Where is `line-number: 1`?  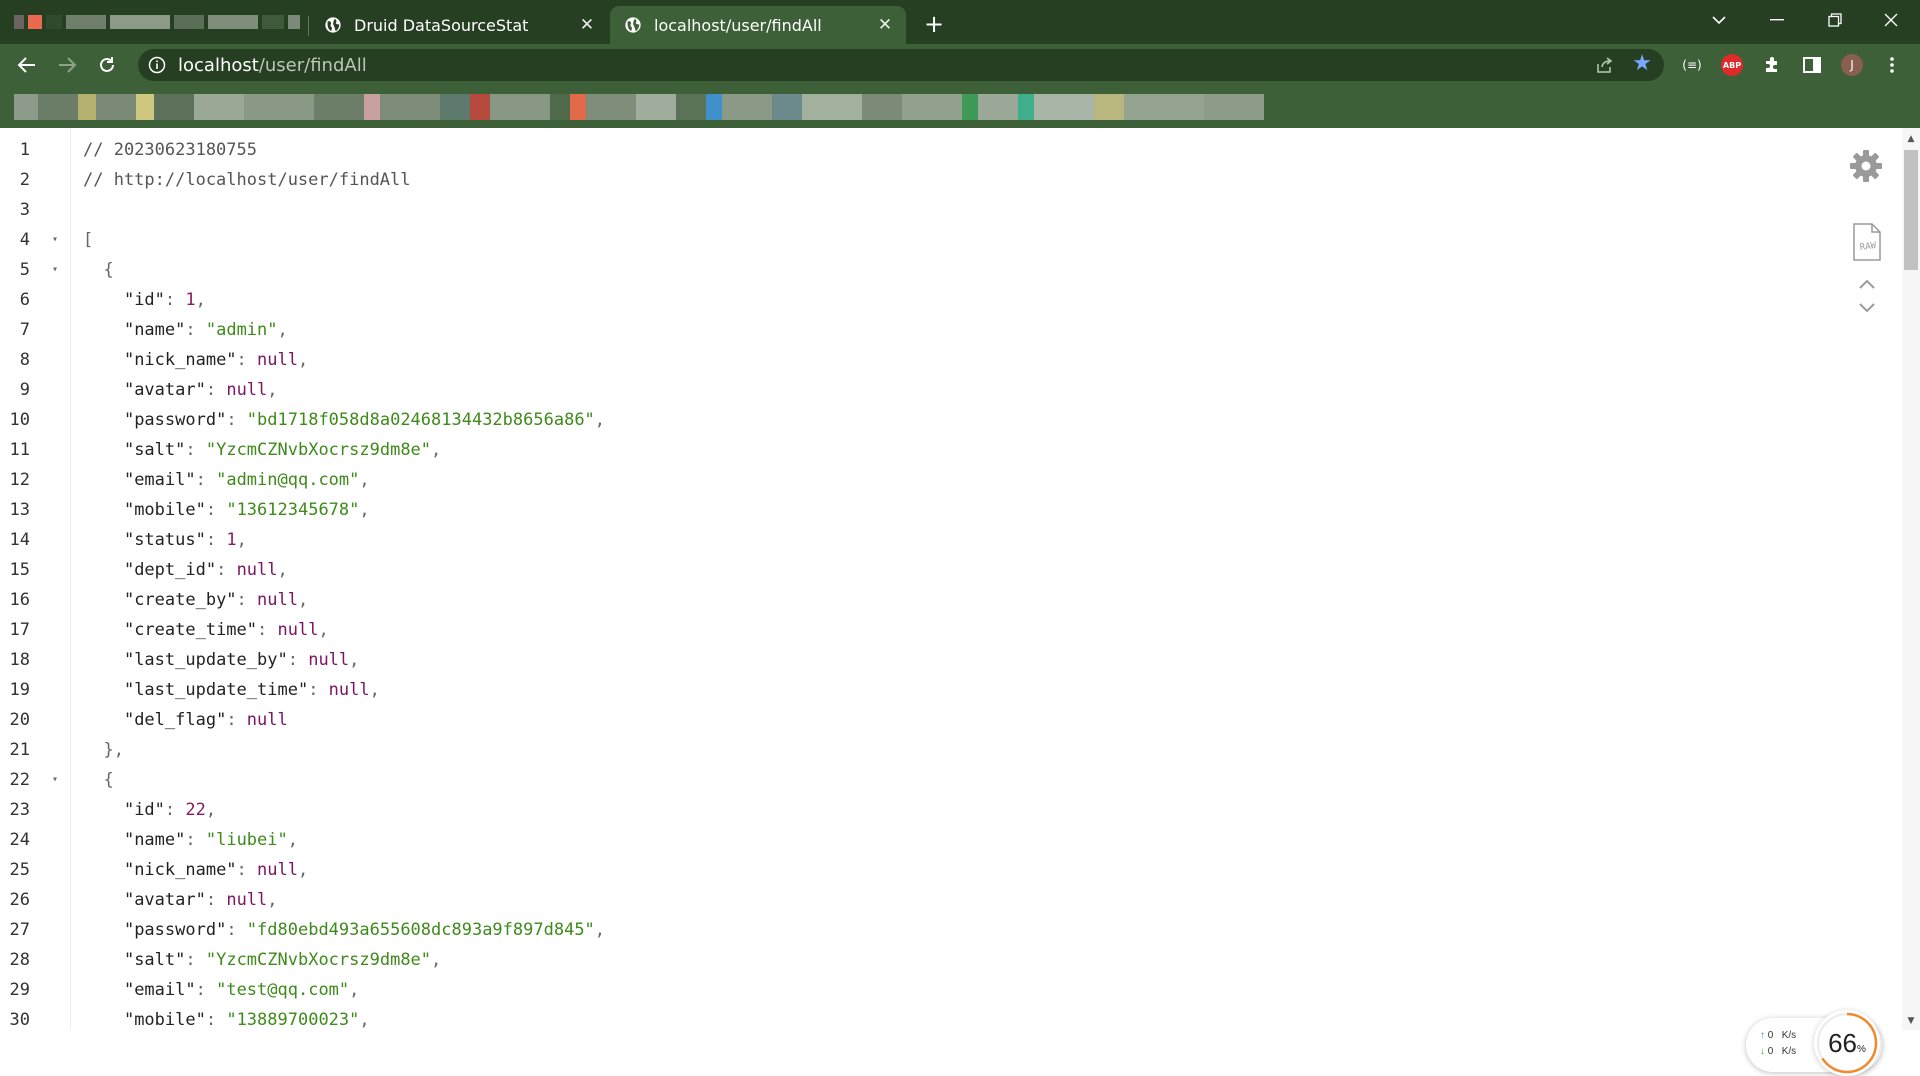
line-number: 1 is located at coordinates (24, 150).